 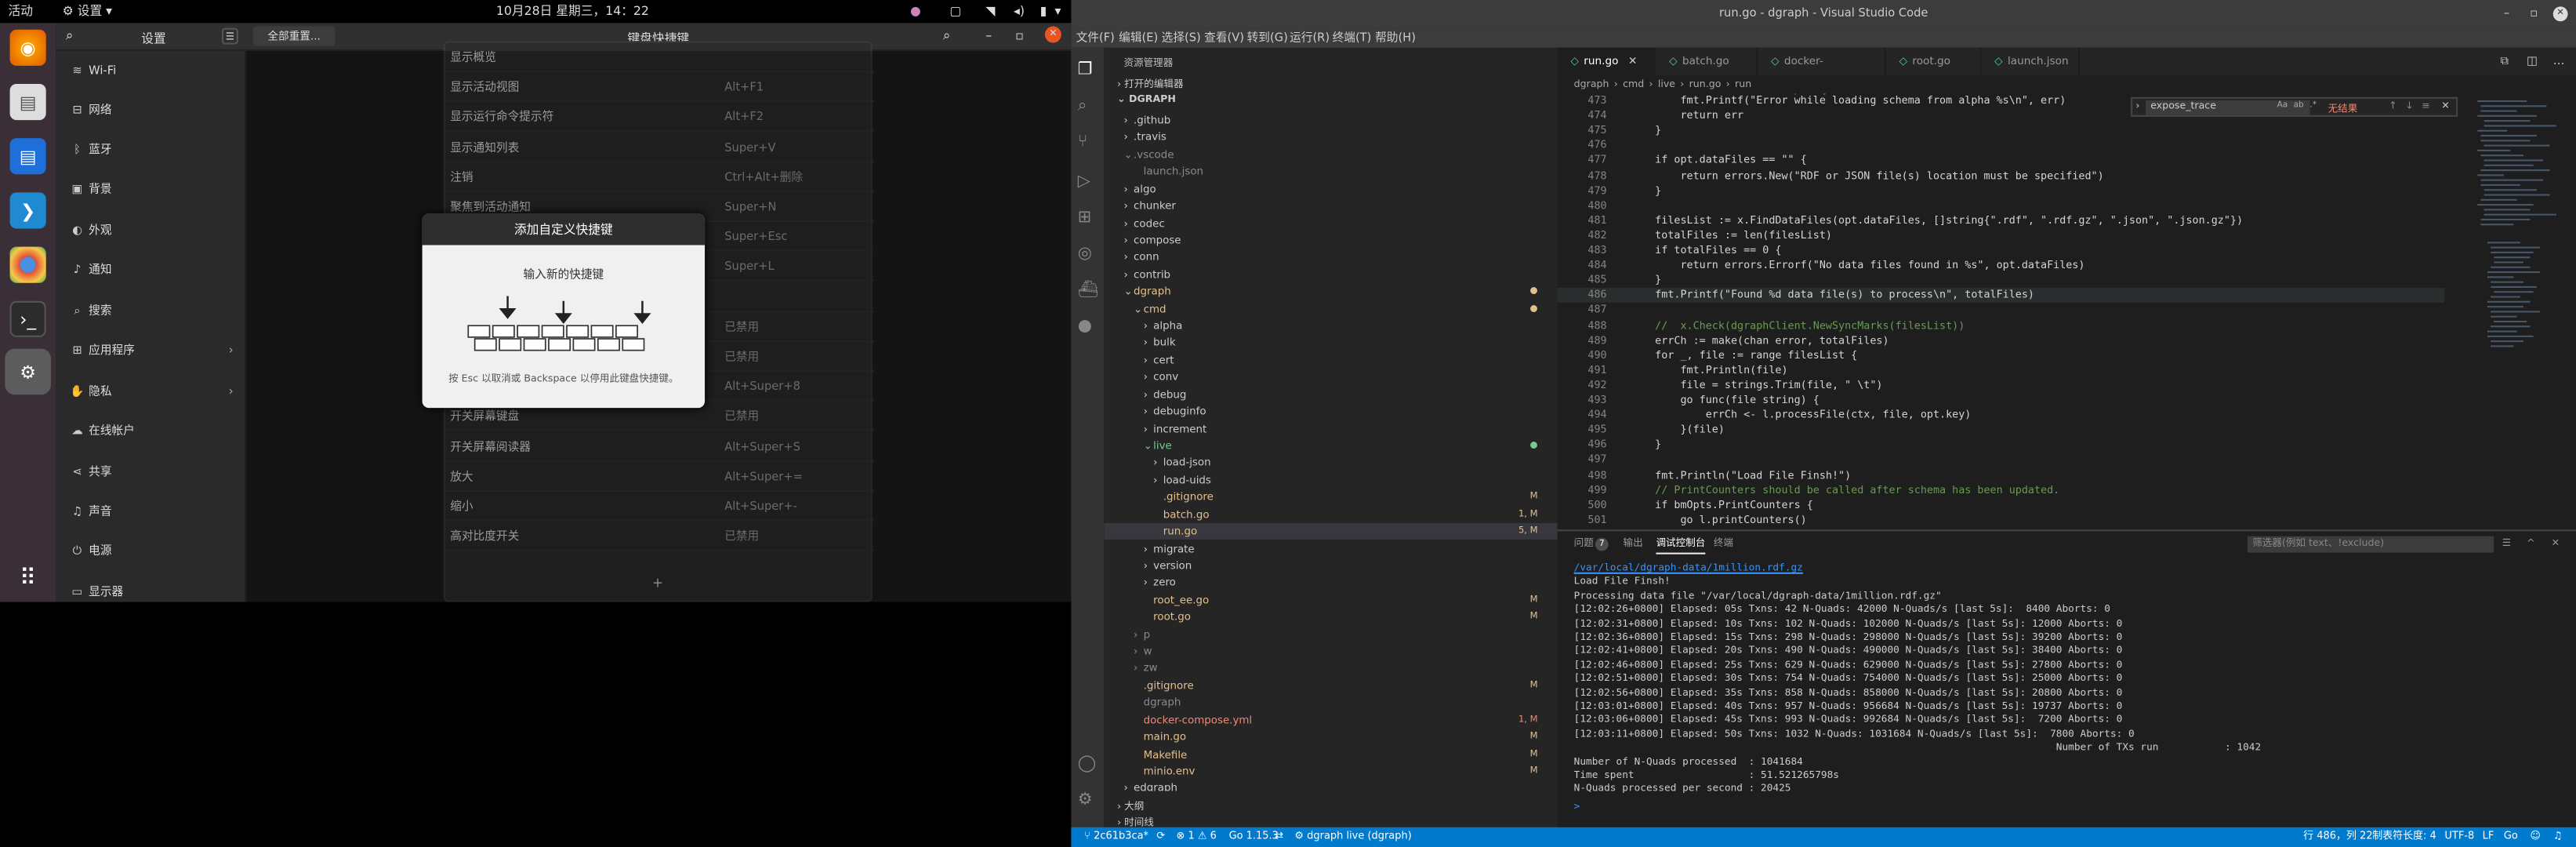 I want to click on minimap, so click(x=2523, y=311).